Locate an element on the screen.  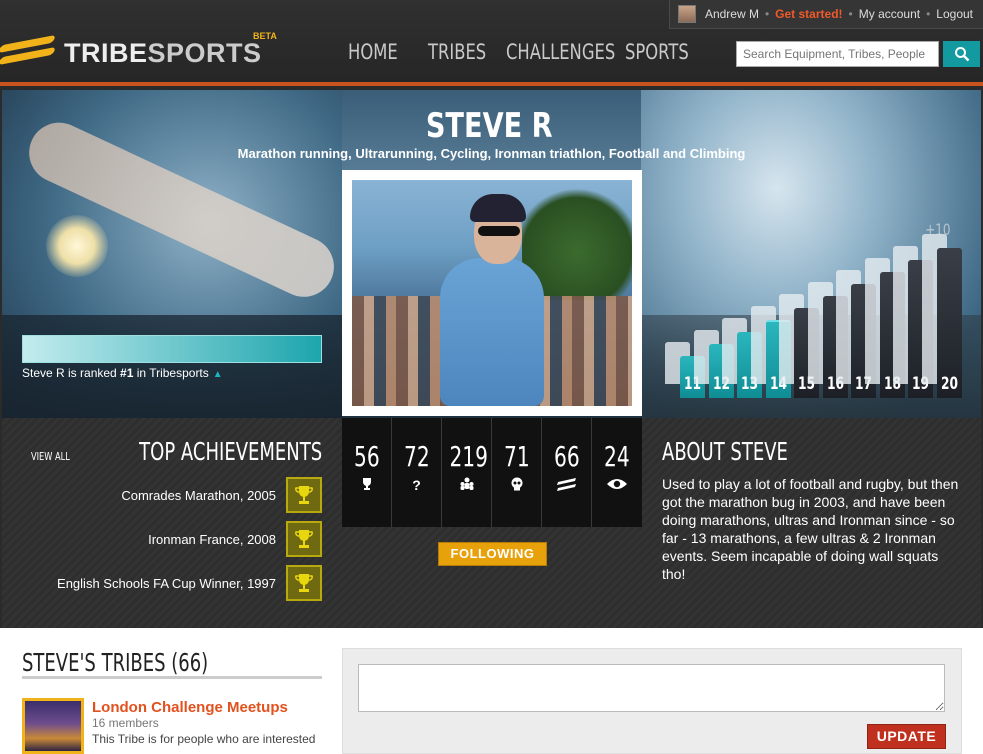
search-icon is located at coordinates (961, 54).